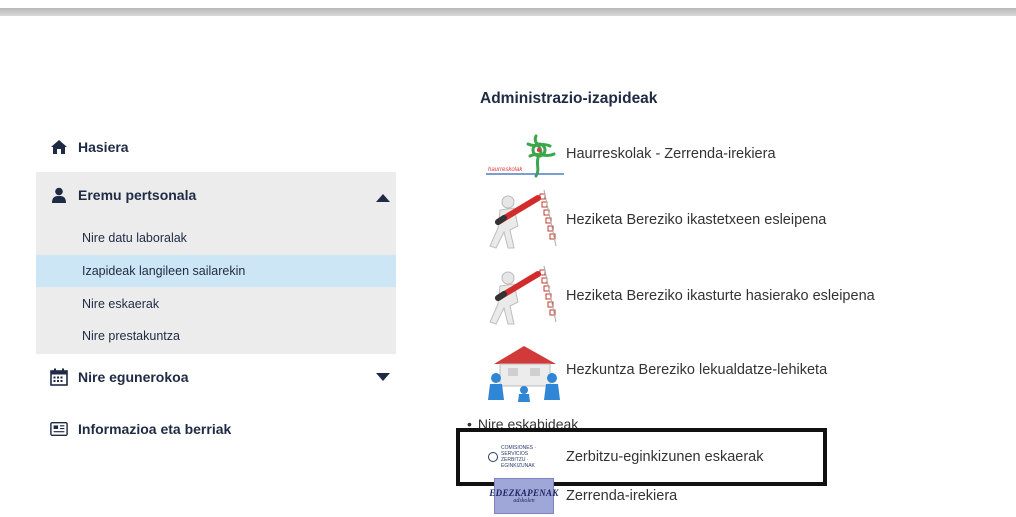 This screenshot has height=517, width=1016. What do you see at coordinates (383, 198) in the screenshot?
I see `chevron-up-icon` at bounding box center [383, 198].